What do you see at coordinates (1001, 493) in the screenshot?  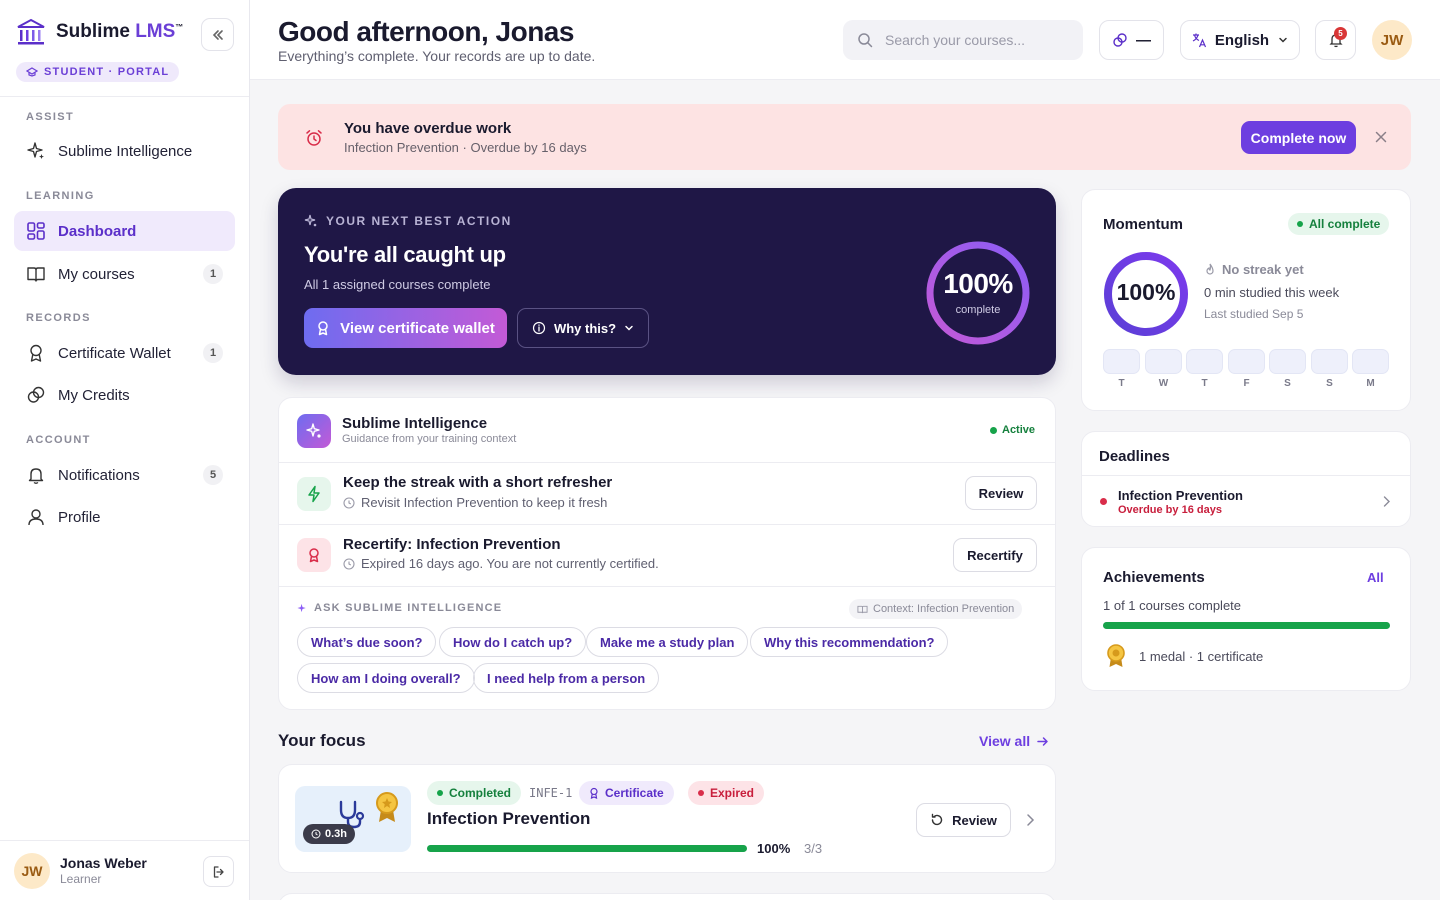 I see `review-button: Review` at bounding box center [1001, 493].